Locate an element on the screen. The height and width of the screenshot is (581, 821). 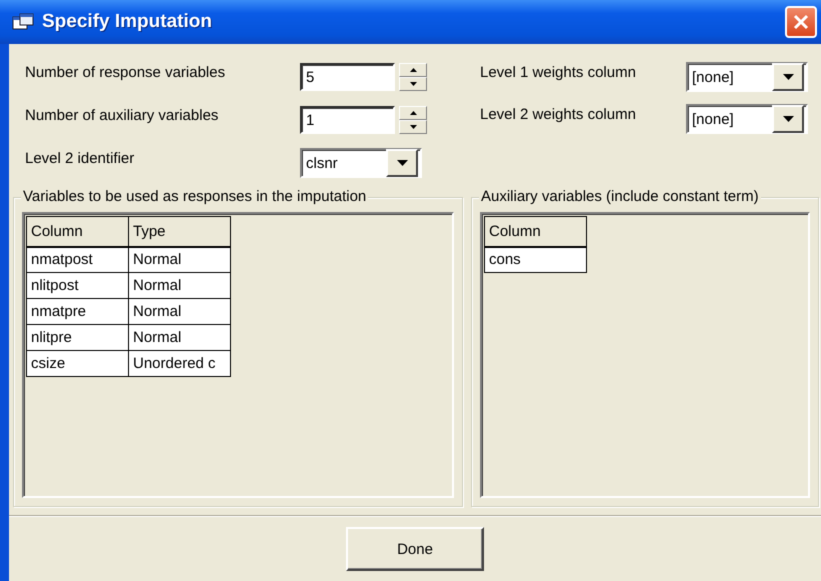
field-label: Level 1 weights column is located at coordinates (558, 72).